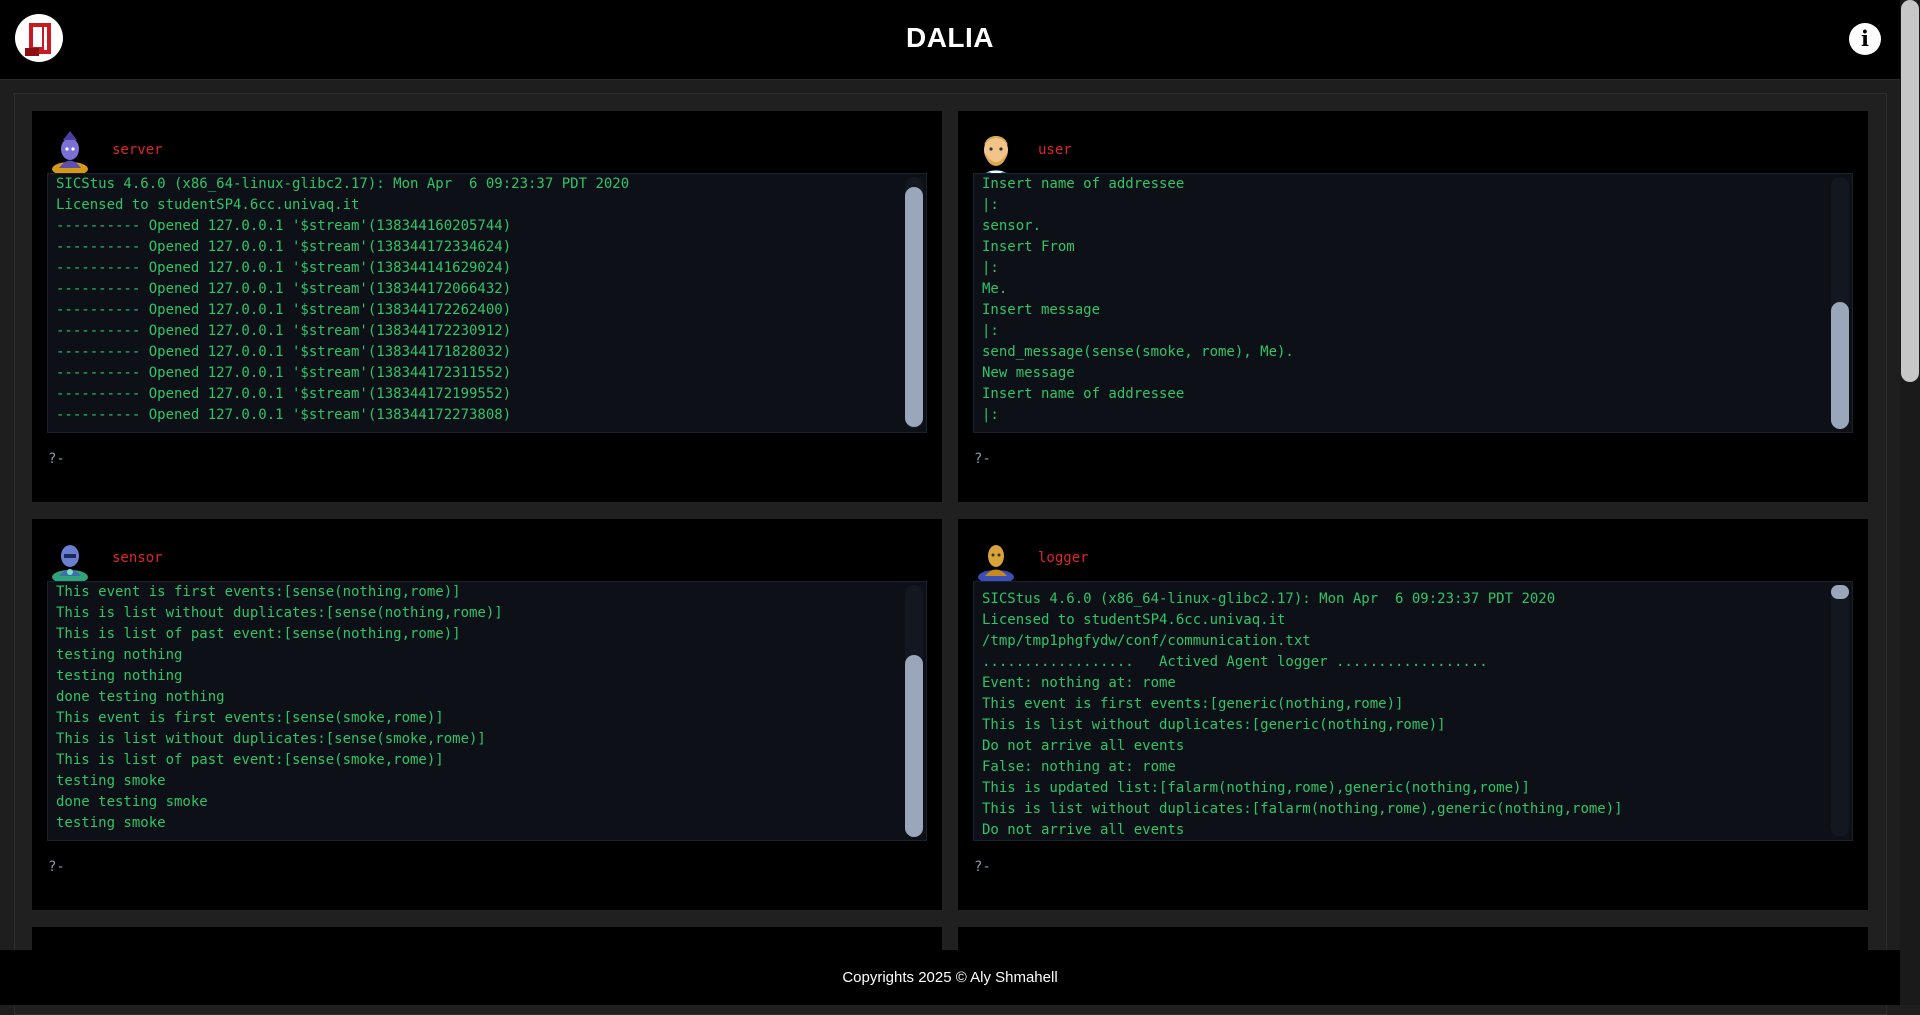  Describe the element at coordinates (137, 150) in the screenshot. I see `agent-name: server` at that location.